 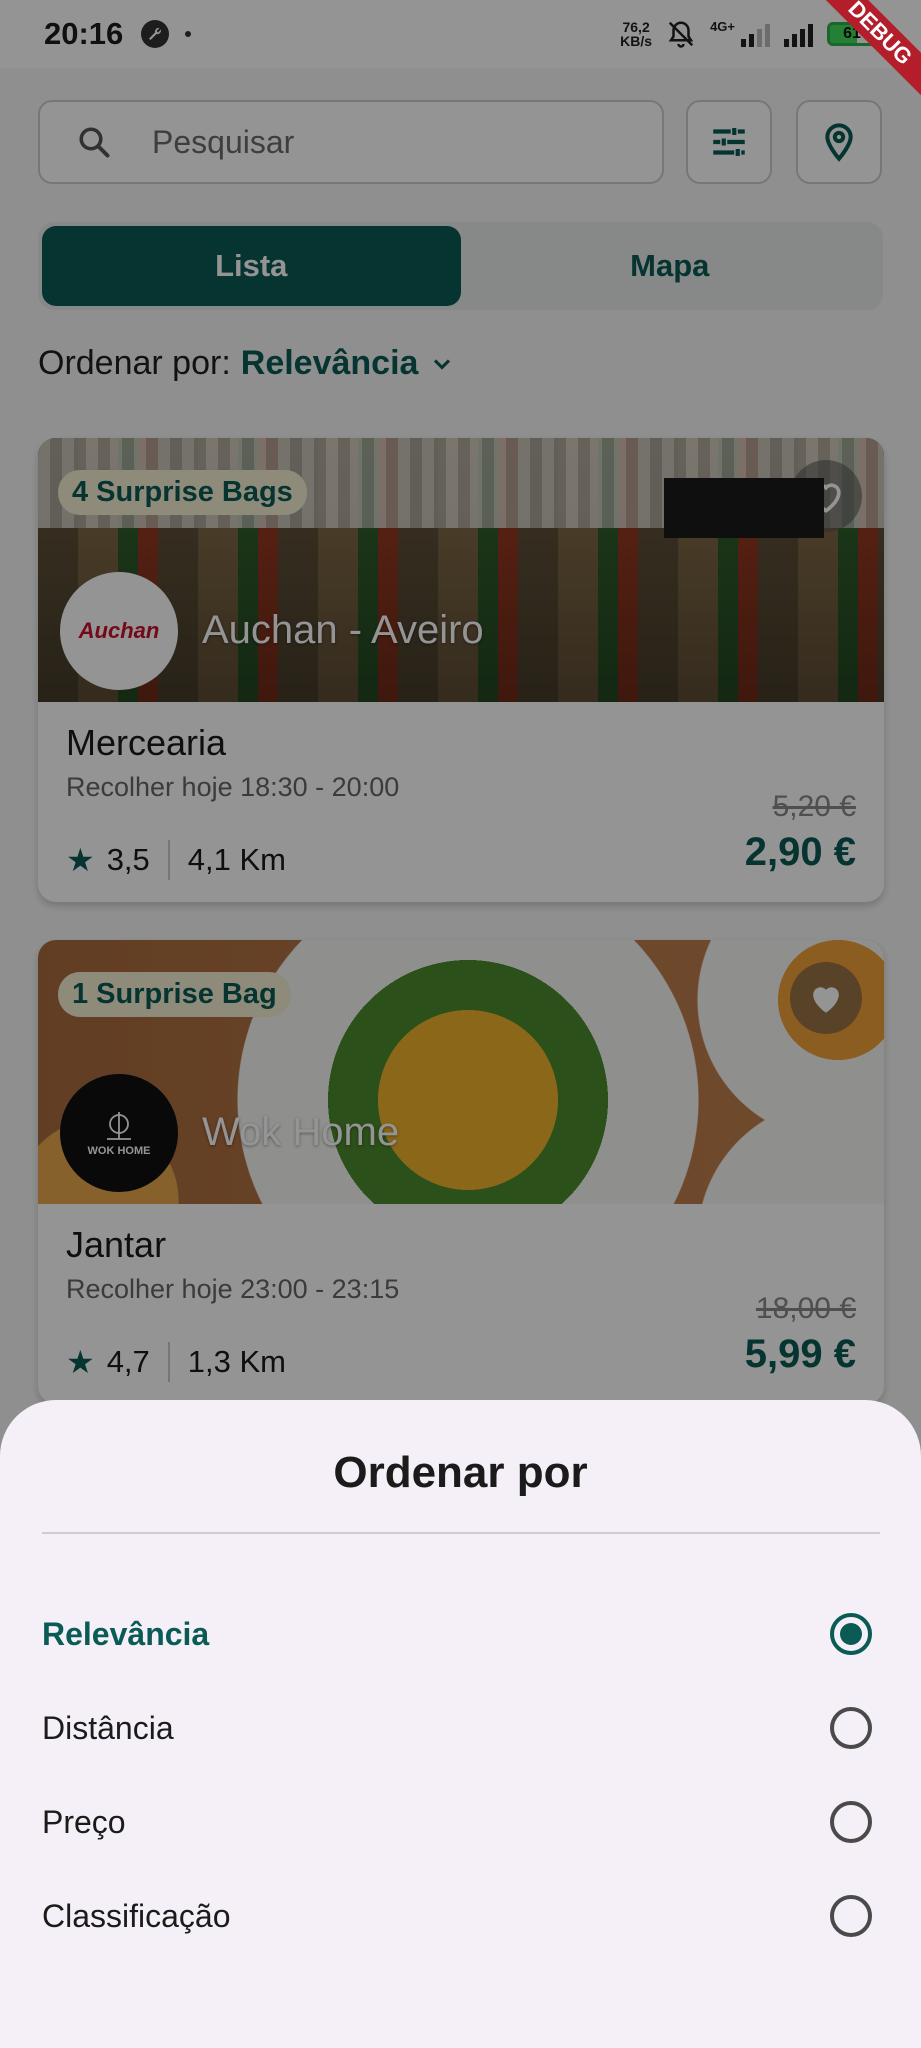 What do you see at coordinates (462, 1822) in the screenshot?
I see `sort-option-price: Preço` at bounding box center [462, 1822].